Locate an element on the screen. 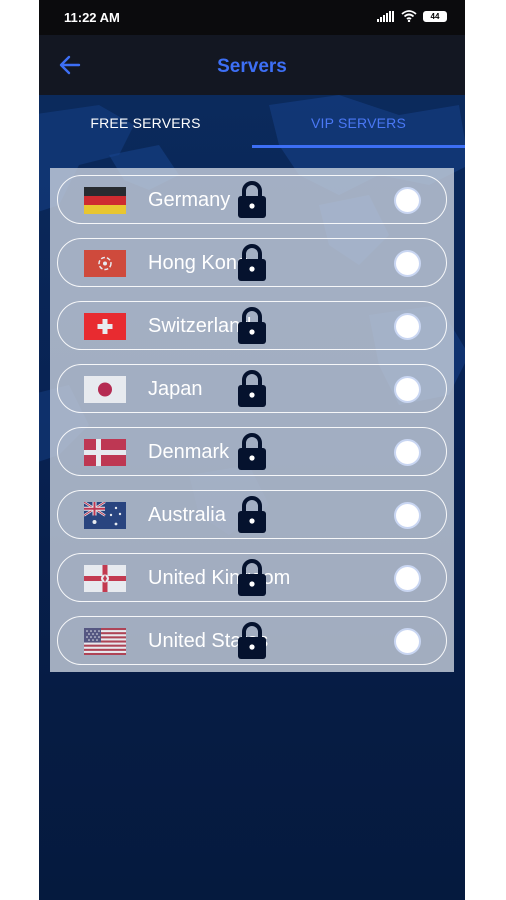 Image resolution: width=506 pixels, height=900 pixels. server-row-switzerland: Switzerland is located at coordinates (252, 325).